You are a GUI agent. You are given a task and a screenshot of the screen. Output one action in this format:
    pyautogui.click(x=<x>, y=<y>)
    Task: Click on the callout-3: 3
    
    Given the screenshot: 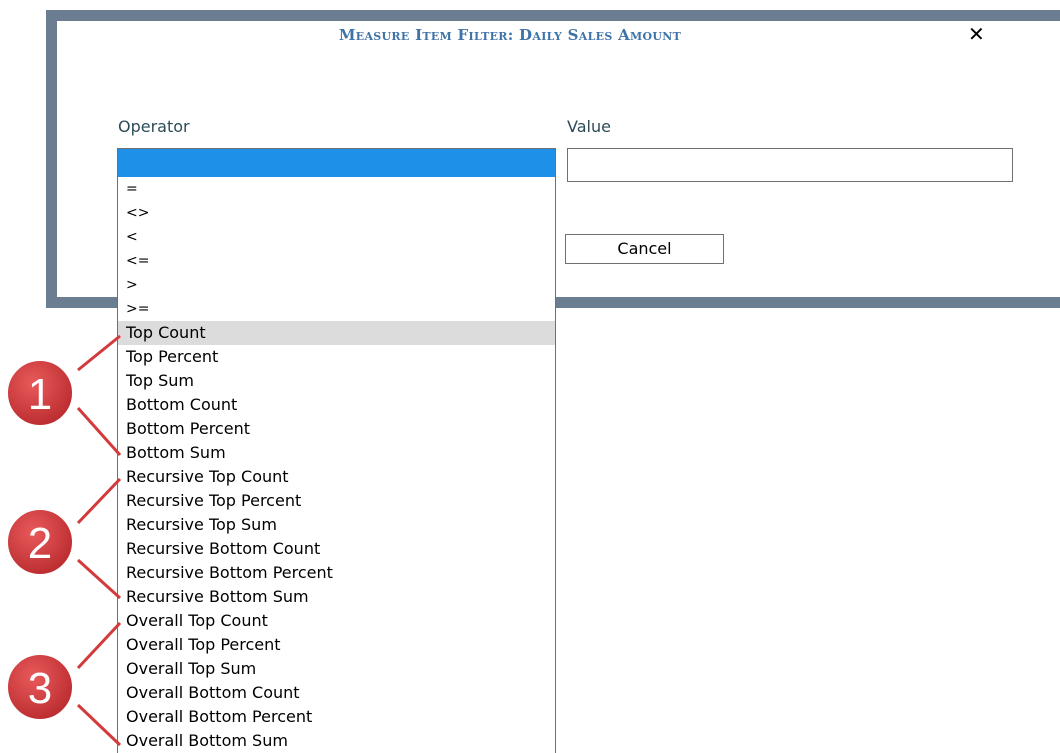 What is the action you would take?
    pyautogui.click(x=64, y=684)
    